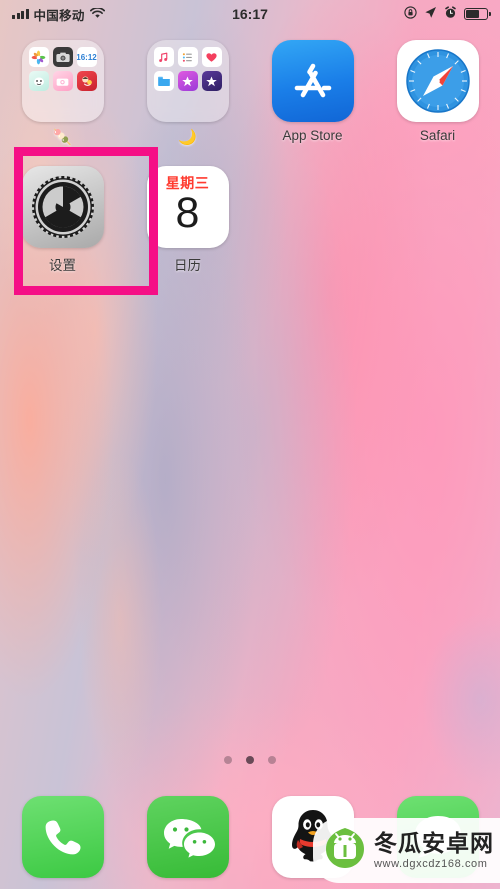 This screenshot has height=889, width=500. I want to click on dock-cell-phone, so click(62, 836).